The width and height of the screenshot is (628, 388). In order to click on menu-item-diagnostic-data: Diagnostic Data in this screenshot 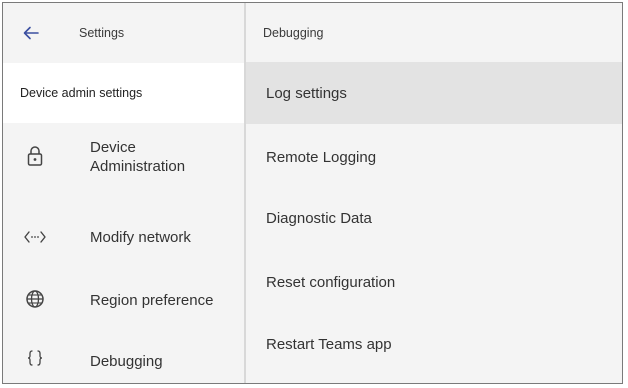, I will do `click(434, 218)`.